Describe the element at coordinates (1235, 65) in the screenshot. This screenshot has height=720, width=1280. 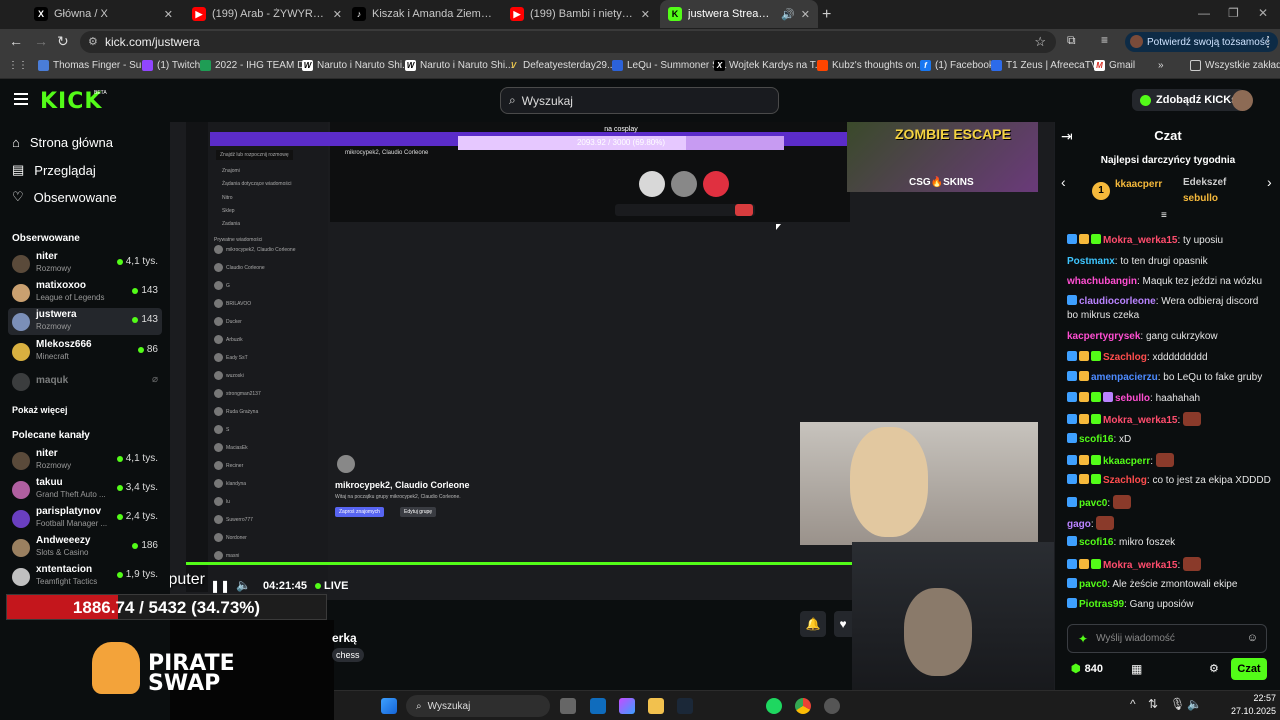
I see `all-bookmarks: Wszystkie zakładki` at that location.